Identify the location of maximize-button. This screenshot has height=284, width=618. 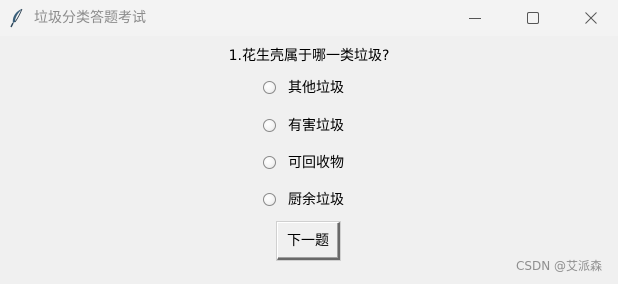
(533, 18).